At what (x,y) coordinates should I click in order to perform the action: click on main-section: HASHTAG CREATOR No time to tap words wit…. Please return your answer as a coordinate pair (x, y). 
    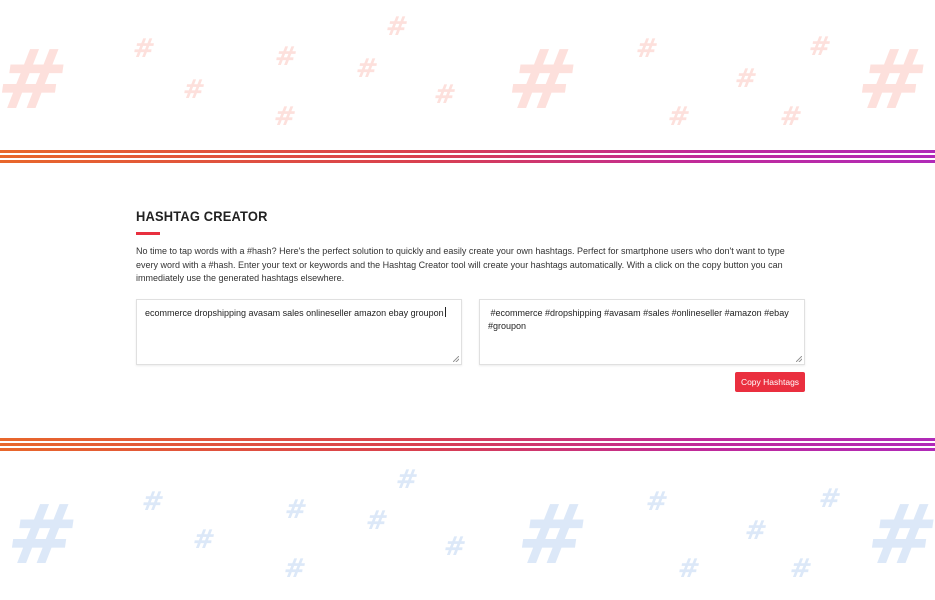
    Looking at the image, I should click on (471, 247).